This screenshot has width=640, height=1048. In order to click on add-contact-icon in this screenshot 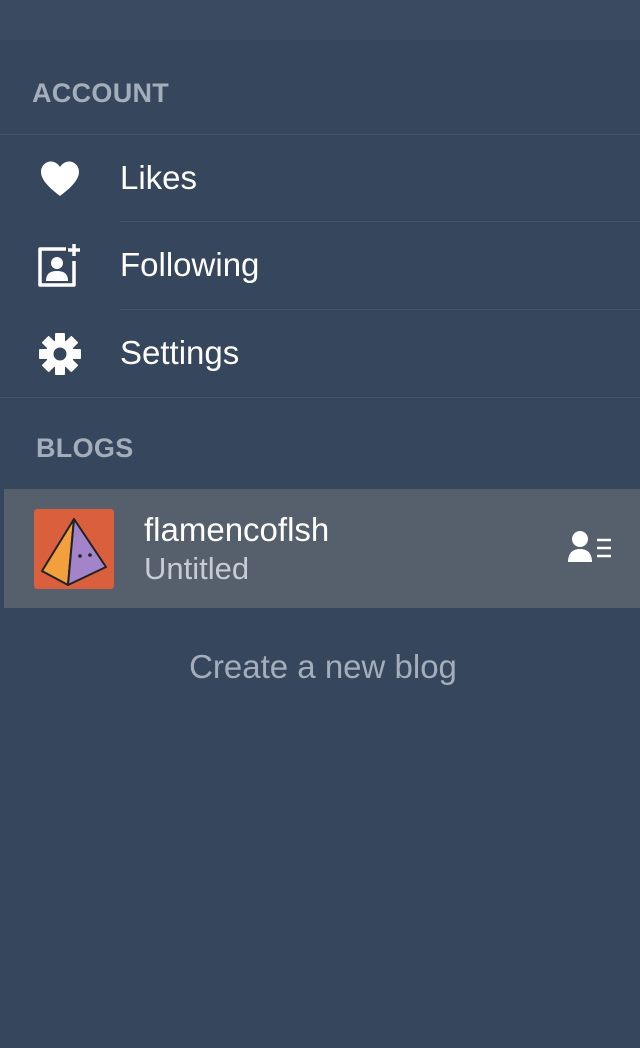, I will do `click(60, 266)`.